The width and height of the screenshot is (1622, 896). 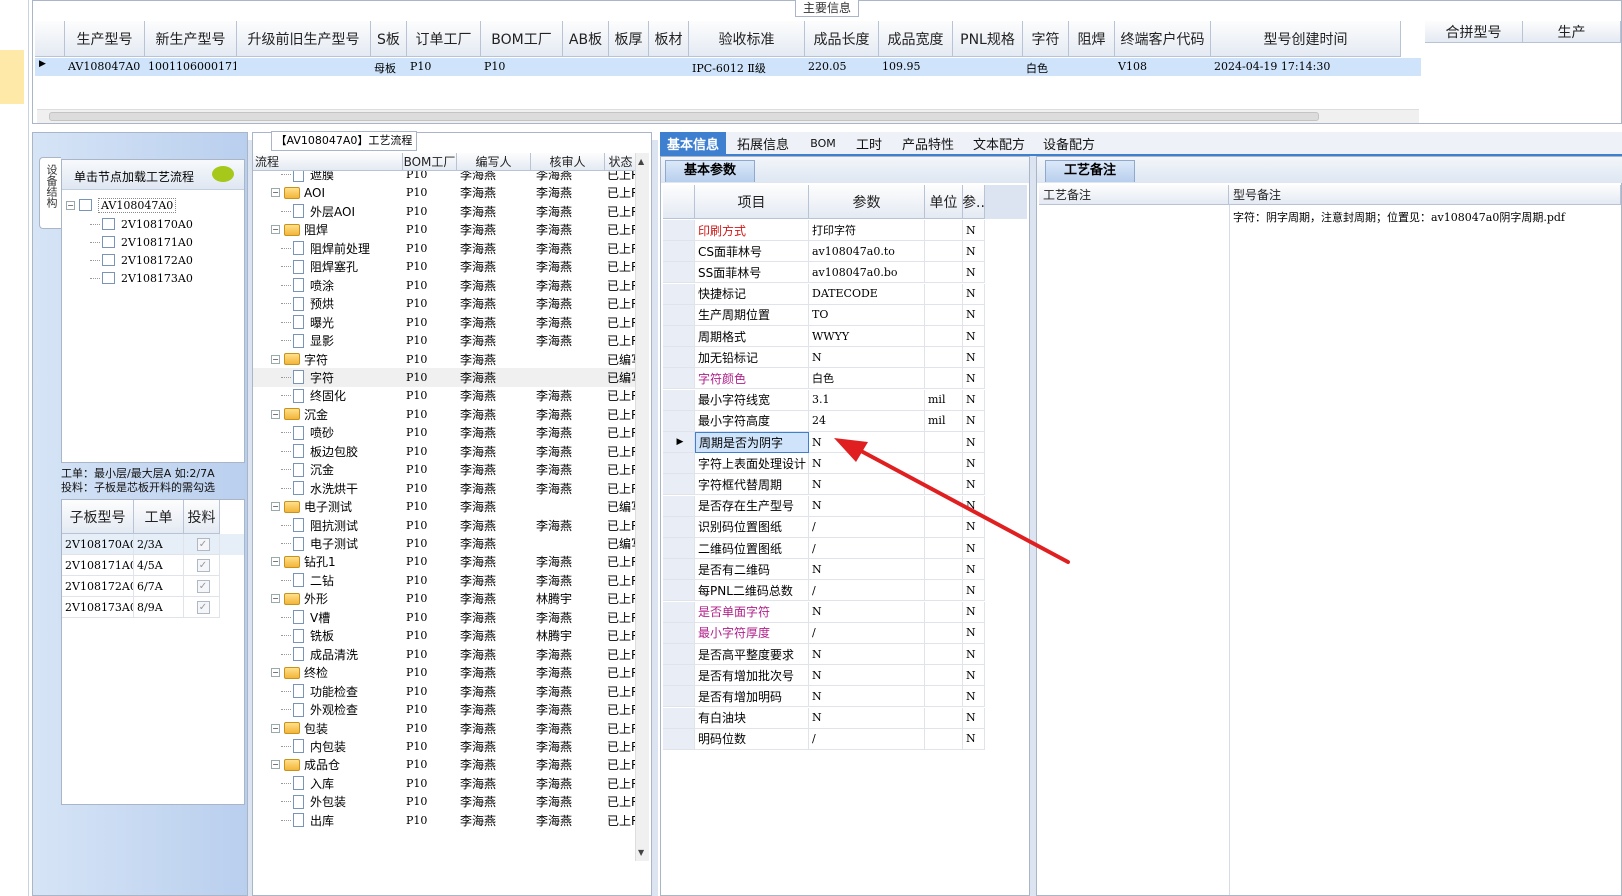 What do you see at coordinates (988, 39) in the screenshot?
I see `main-col-header: PNL规格` at bounding box center [988, 39].